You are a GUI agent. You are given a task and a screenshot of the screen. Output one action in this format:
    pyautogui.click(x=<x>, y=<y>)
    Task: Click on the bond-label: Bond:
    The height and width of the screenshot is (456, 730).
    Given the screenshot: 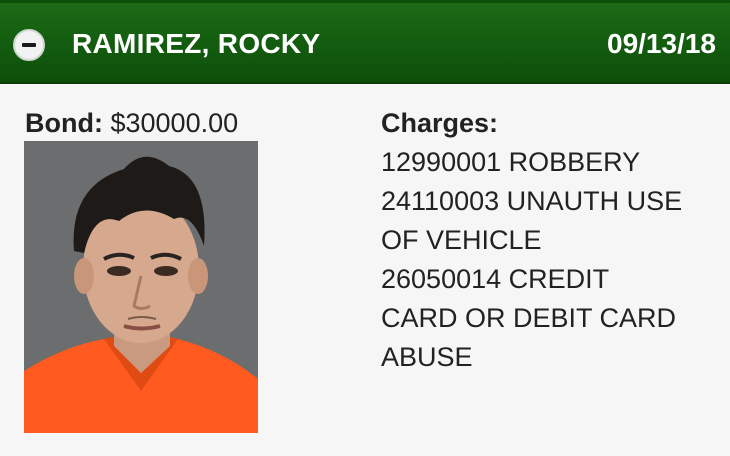 What is the action you would take?
    pyautogui.click(x=64, y=123)
    